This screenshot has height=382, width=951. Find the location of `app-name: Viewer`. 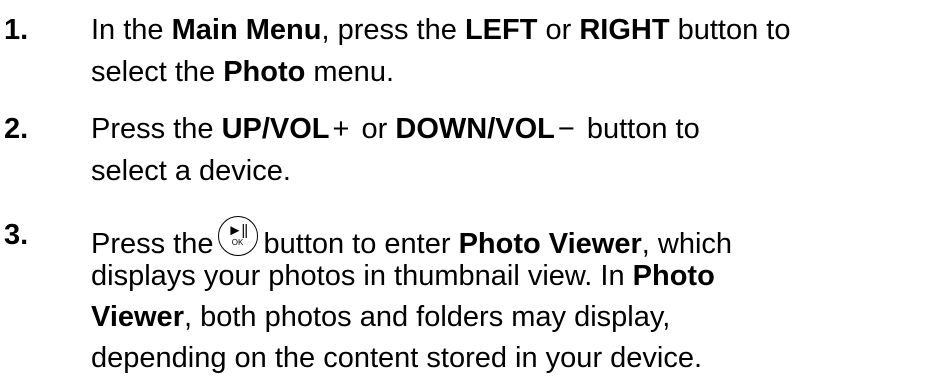

app-name: Viewer is located at coordinates (137, 317).